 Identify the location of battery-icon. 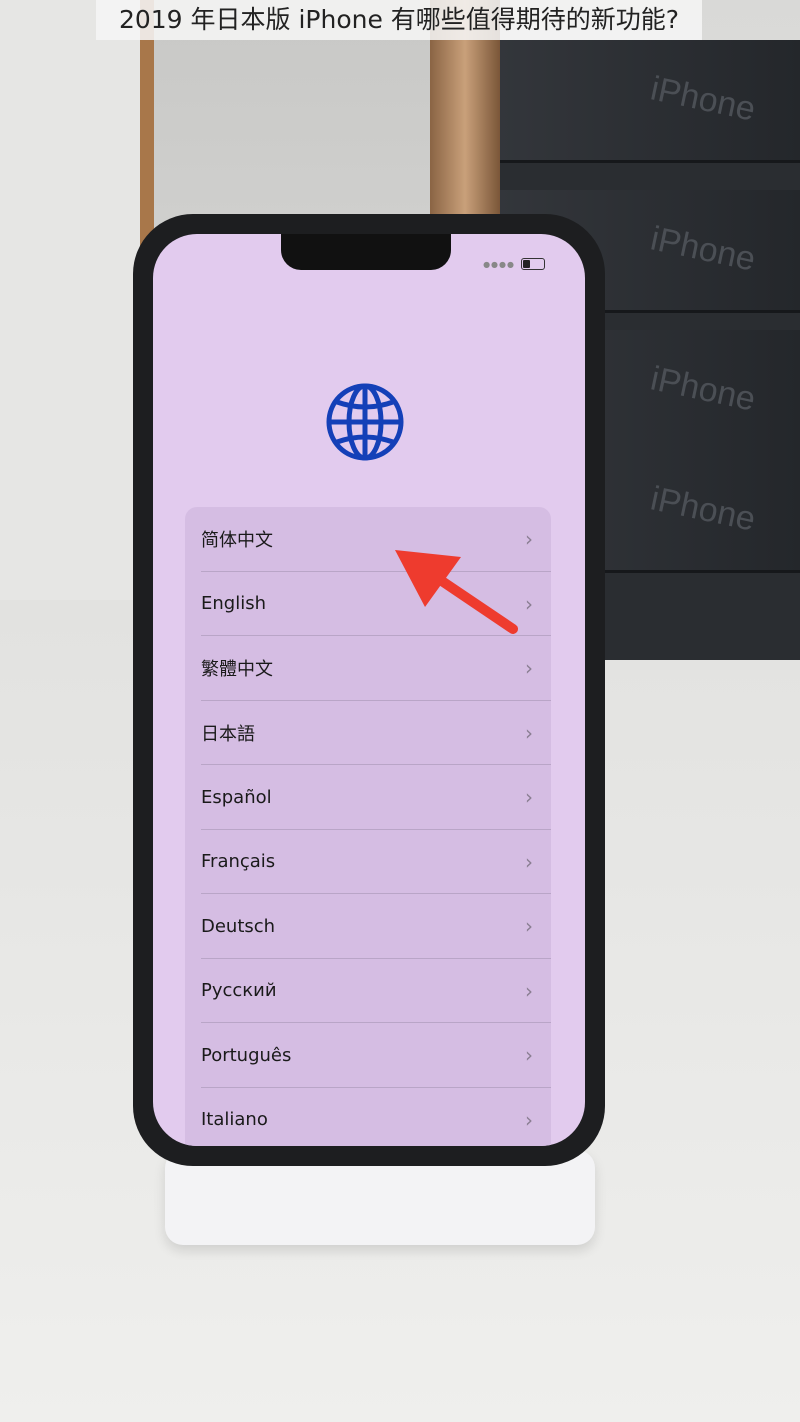
(533, 264).